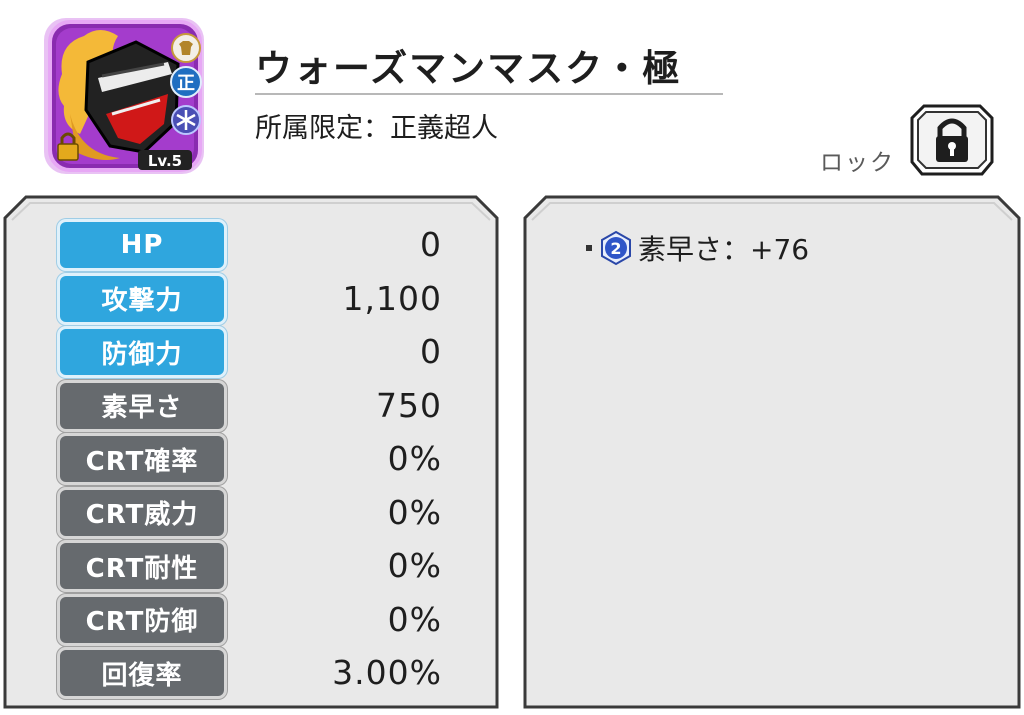  What do you see at coordinates (165, 161) in the screenshot?
I see `item-level: Lv.5` at bounding box center [165, 161].